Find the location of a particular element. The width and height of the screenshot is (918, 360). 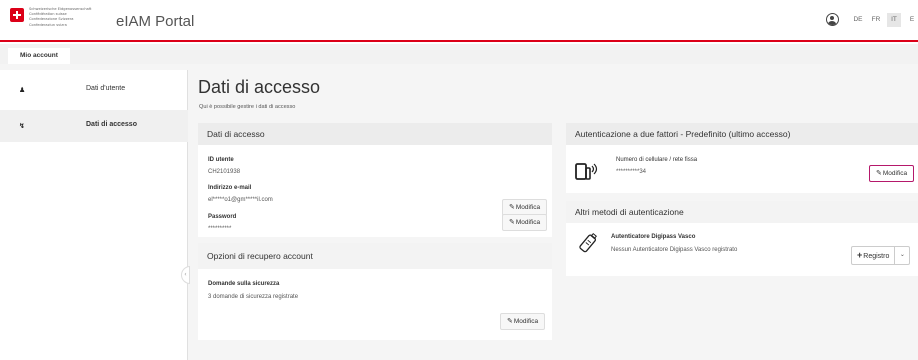

sidebar-item-label: Dati d'utente is located at coordinates (106, 88).